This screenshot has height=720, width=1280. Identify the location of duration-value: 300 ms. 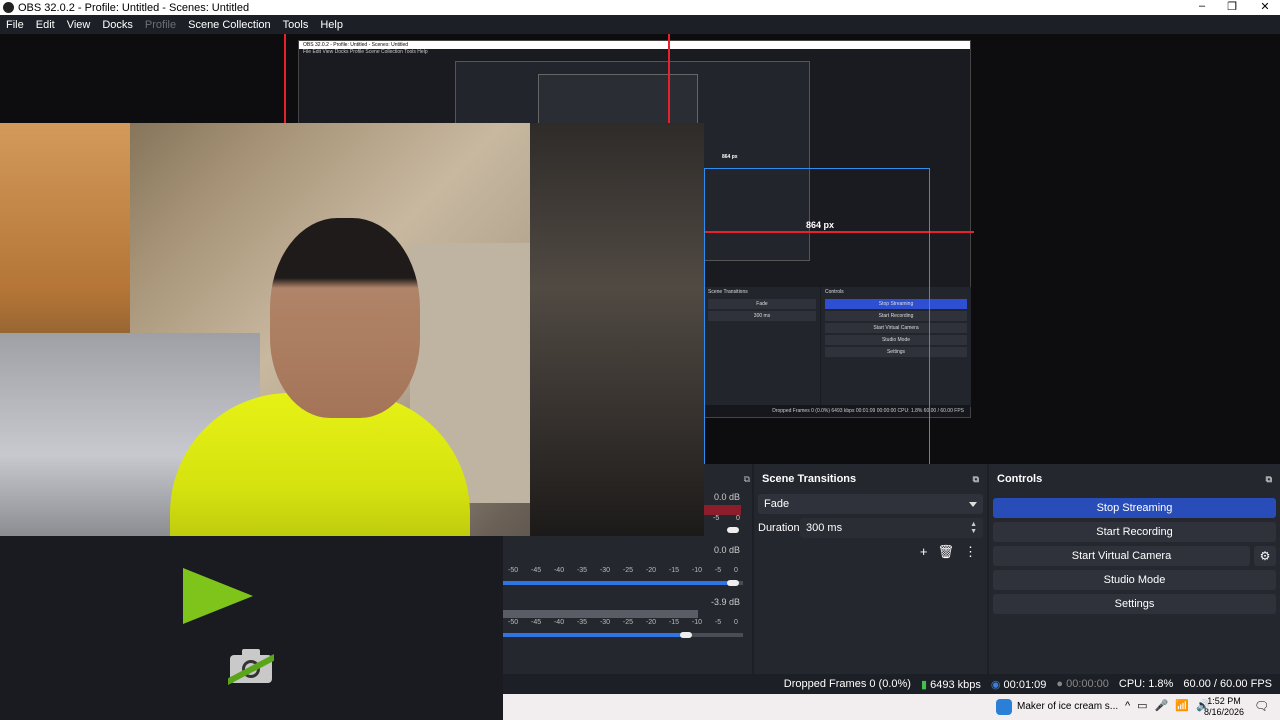
(824, 528).